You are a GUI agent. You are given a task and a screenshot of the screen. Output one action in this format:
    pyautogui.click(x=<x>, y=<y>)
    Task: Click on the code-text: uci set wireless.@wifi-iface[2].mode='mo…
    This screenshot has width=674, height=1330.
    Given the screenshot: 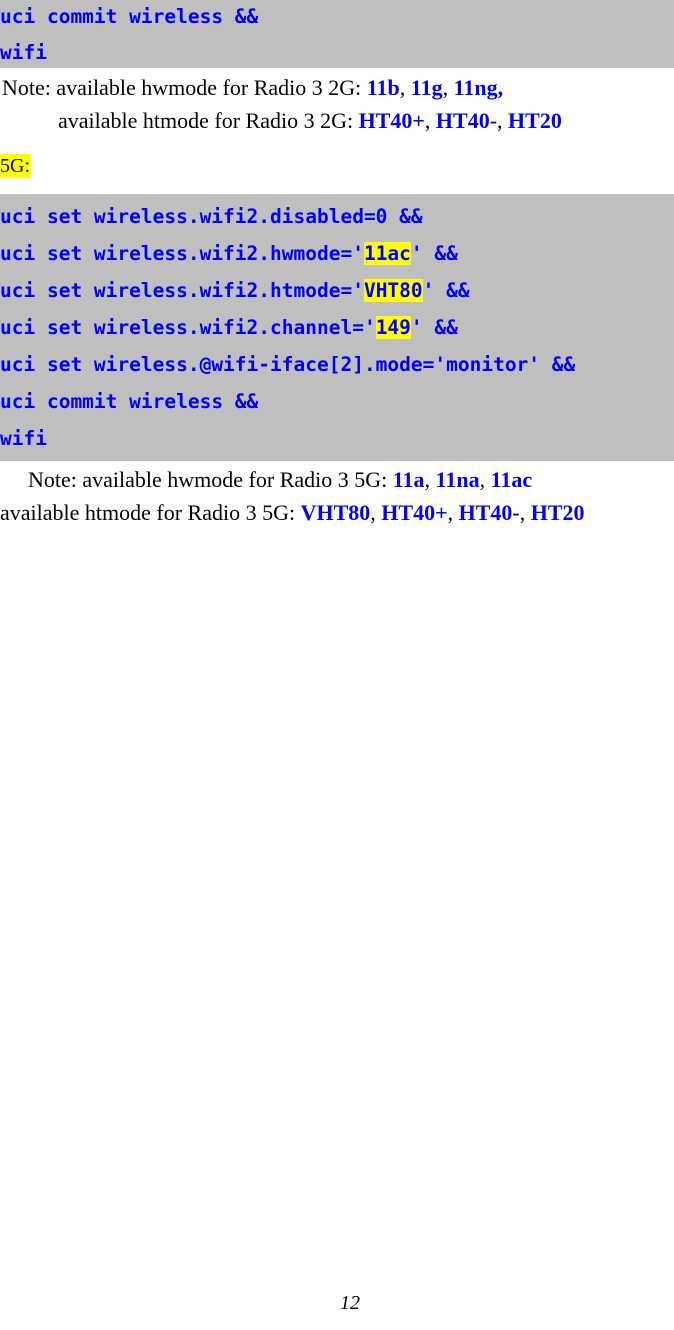 What is the action you would take?
    pyautogui.click(x=288, y=364)
    